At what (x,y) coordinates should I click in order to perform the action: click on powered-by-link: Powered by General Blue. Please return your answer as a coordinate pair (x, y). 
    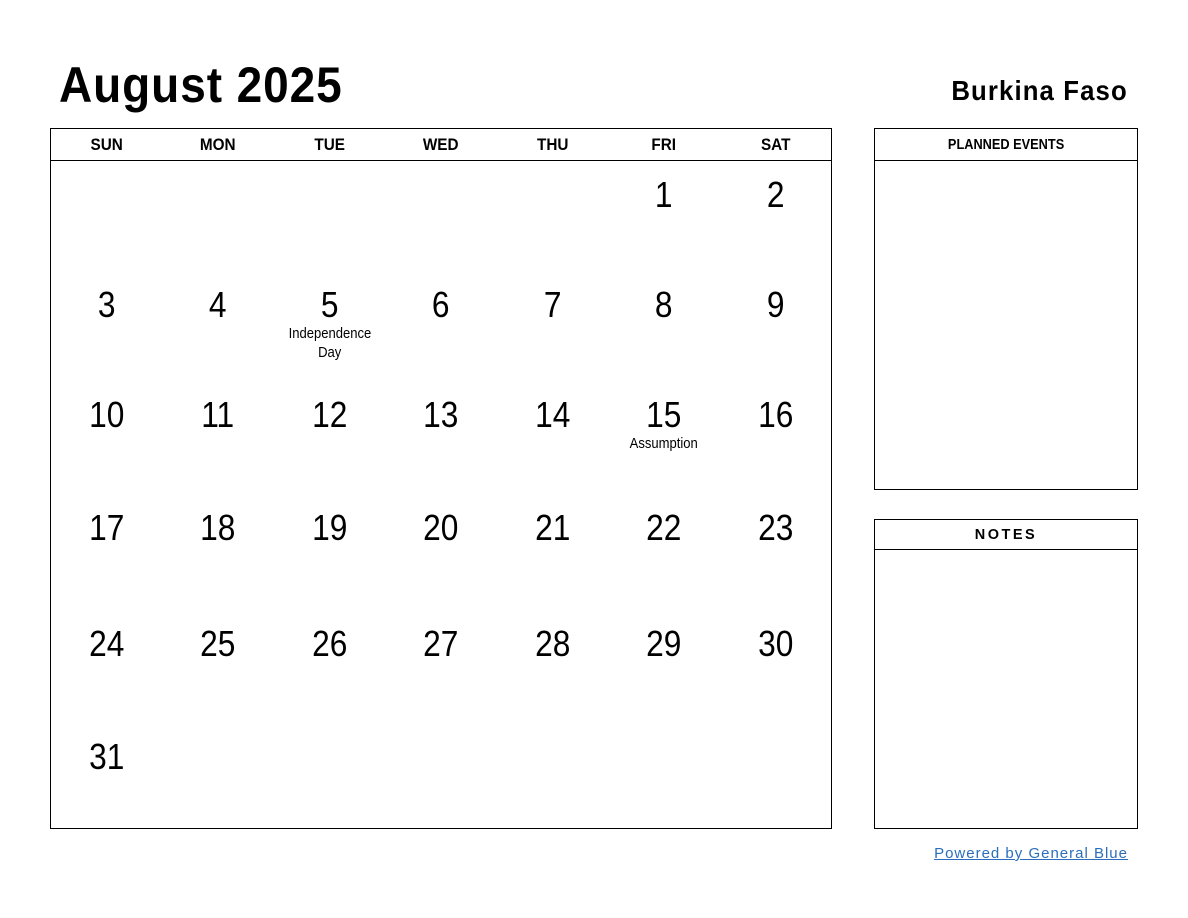
    Looking at the image, I should click on (1031, 853).